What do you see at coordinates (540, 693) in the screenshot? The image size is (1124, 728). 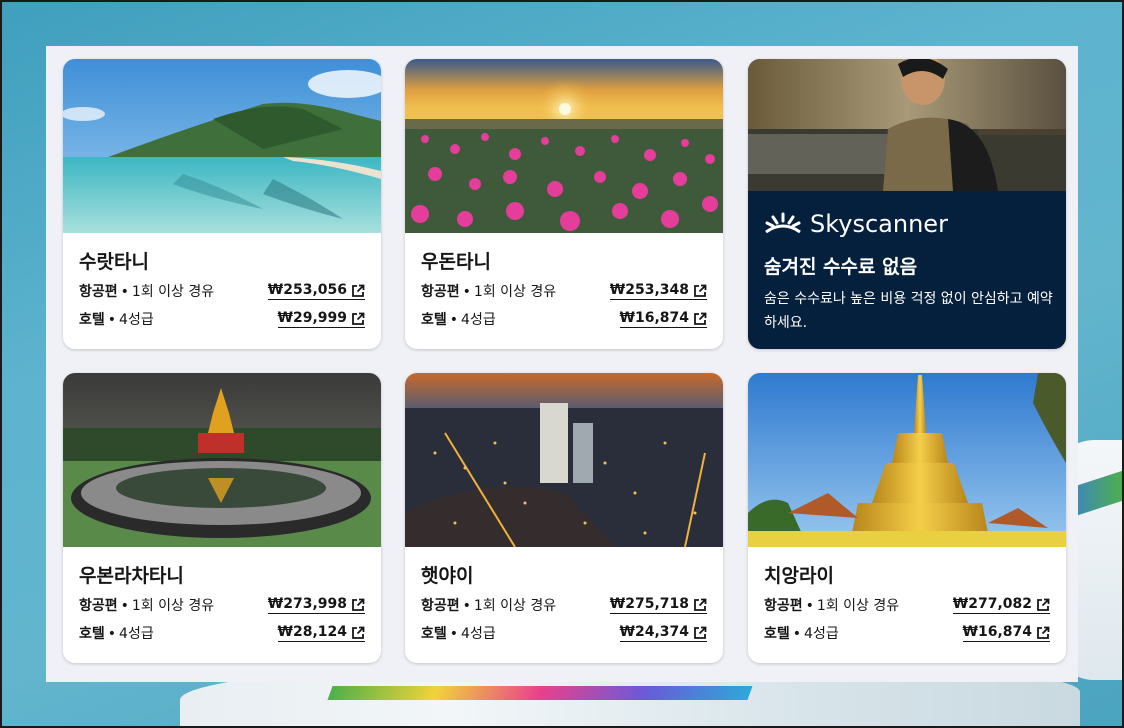 I see `background-plane-stripe` at bounding box center [540, 693].